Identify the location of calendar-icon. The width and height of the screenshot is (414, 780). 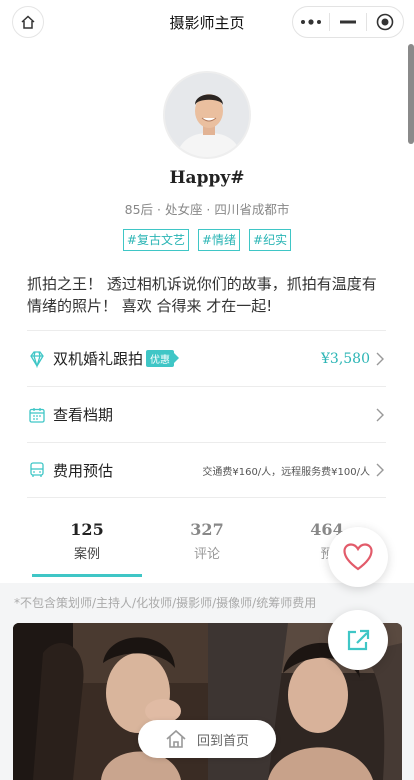
(37, 415).